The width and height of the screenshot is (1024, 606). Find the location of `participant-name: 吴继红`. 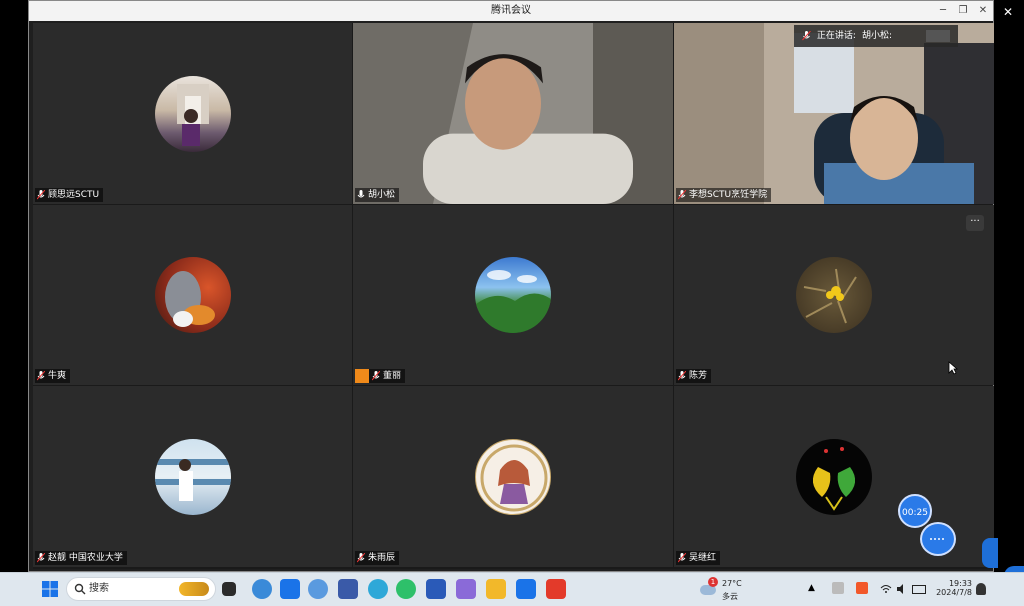

participant-name: 吴继红 is located at coordinates (703, 558).